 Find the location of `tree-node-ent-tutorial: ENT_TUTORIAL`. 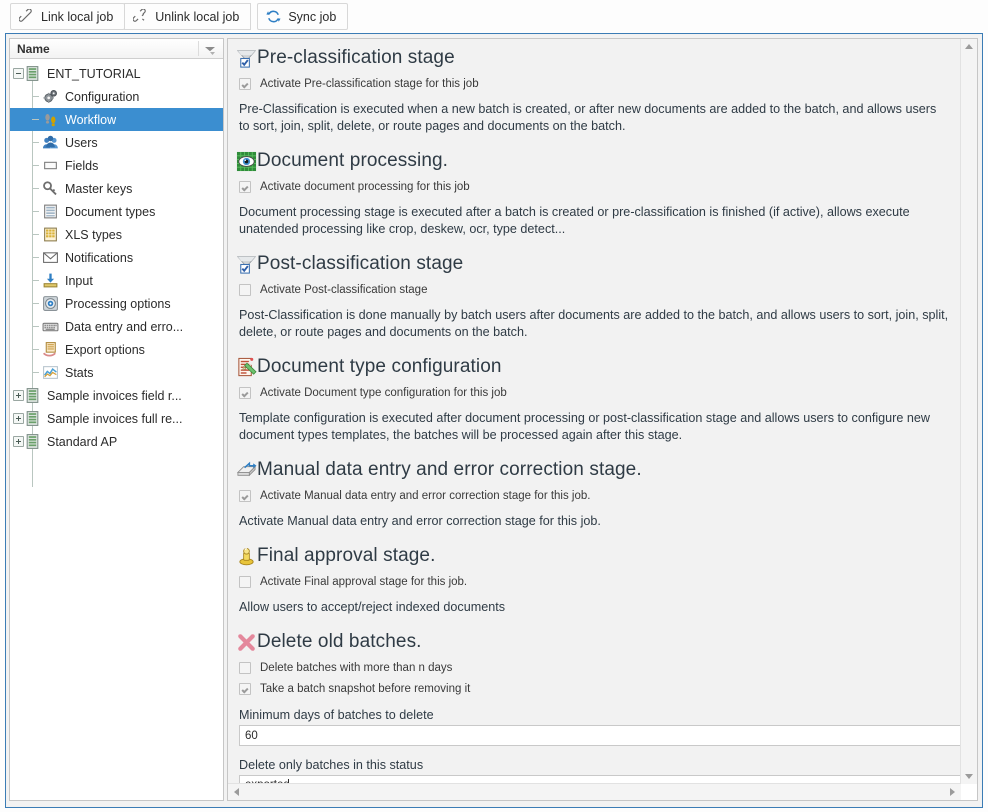

tree-node-ent-tutorial: ENT_TUTORIAL is located at coordinates (116, 73).